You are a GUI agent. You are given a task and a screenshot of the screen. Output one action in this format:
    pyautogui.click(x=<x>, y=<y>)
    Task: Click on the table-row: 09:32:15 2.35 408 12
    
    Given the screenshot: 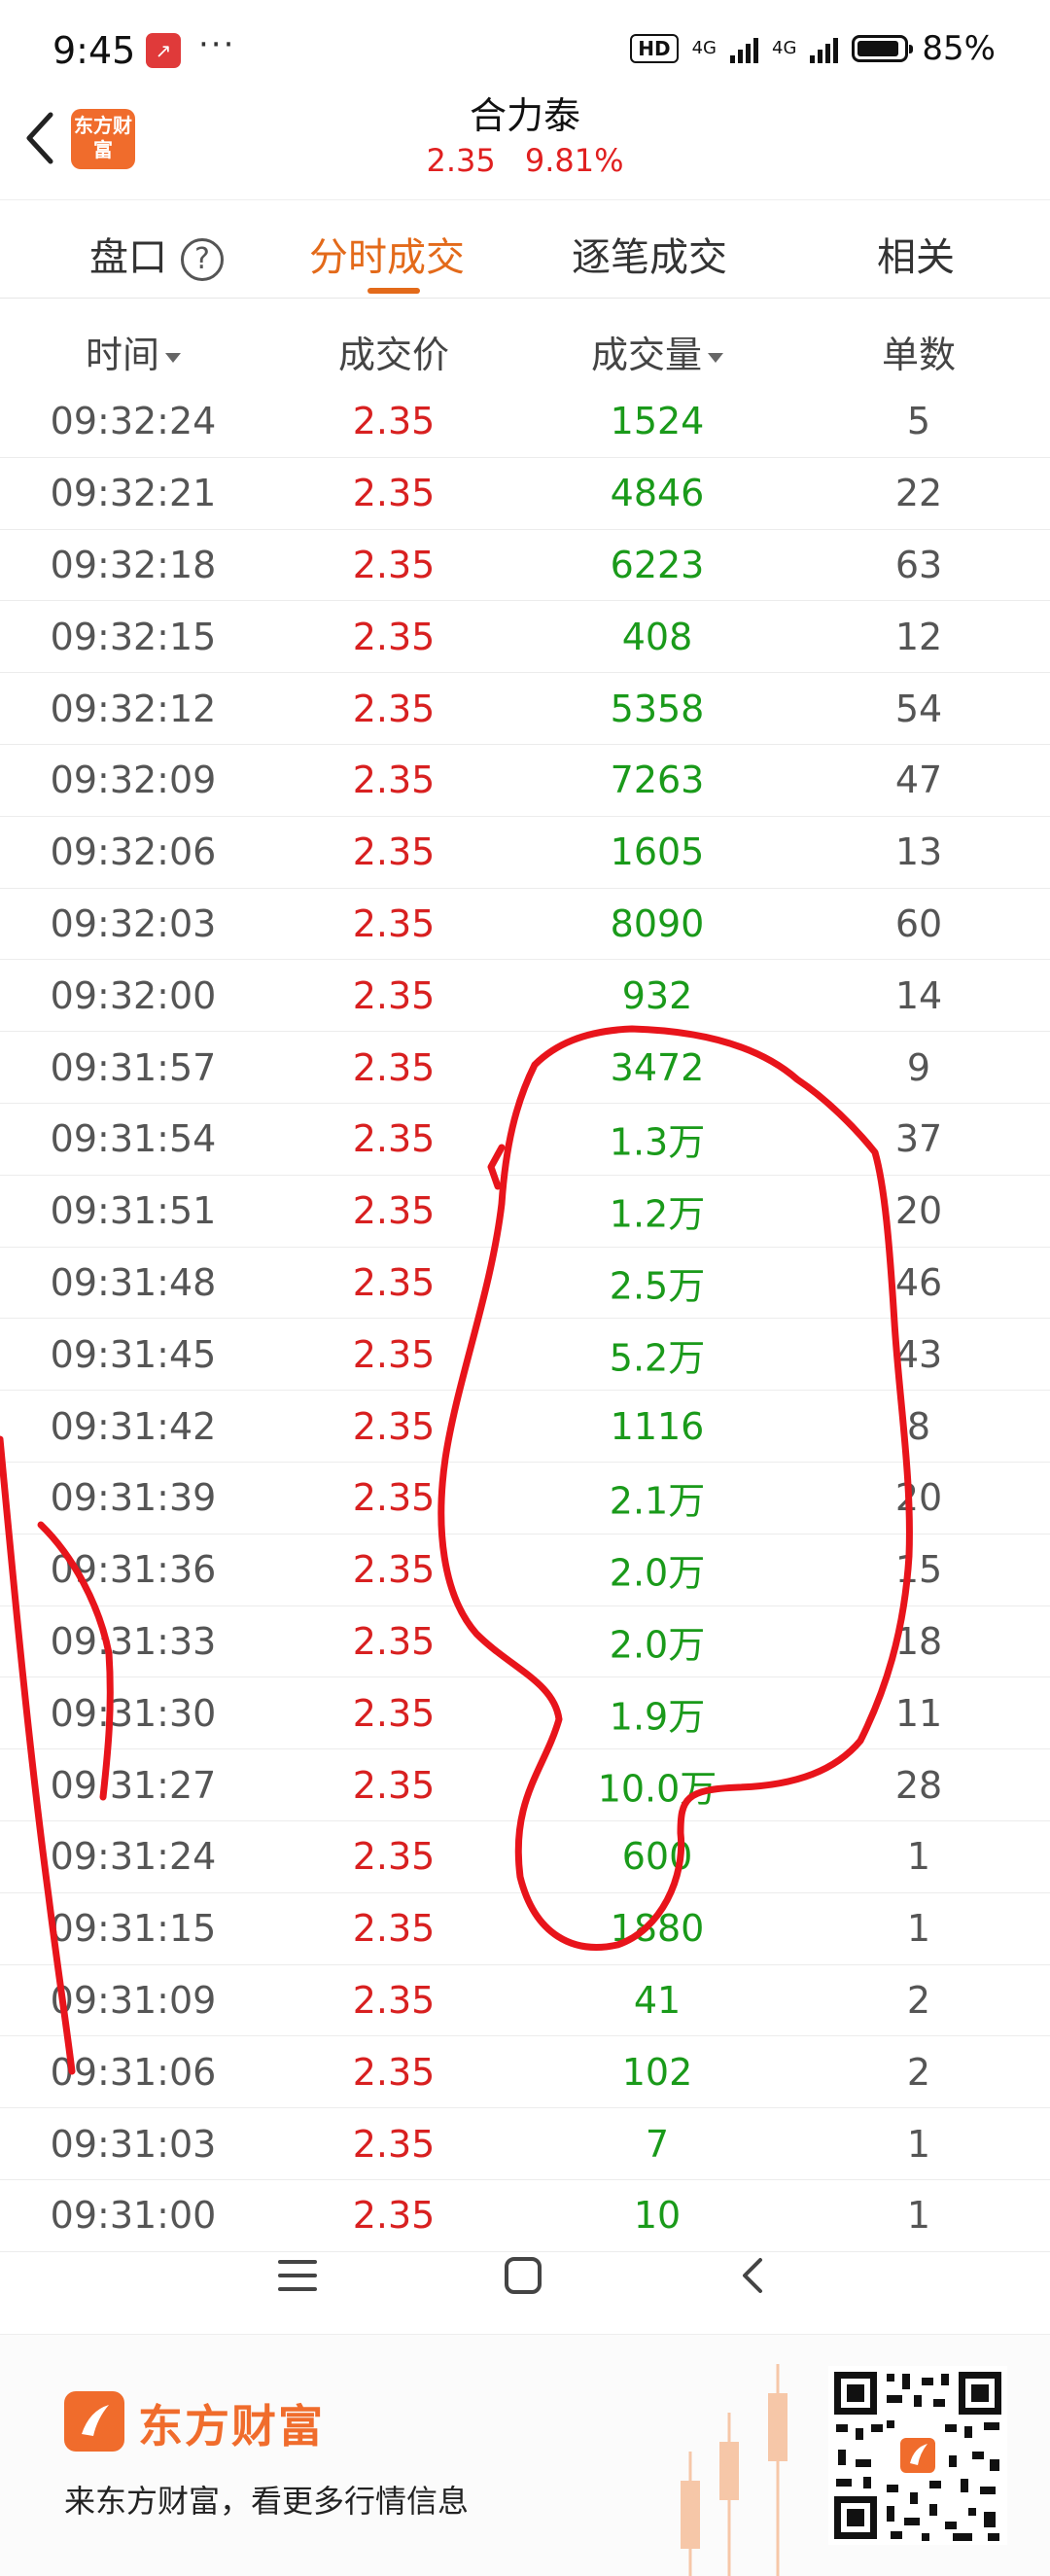 What is the action you would take?
    pyautogui.click(x=525, y=638)
    